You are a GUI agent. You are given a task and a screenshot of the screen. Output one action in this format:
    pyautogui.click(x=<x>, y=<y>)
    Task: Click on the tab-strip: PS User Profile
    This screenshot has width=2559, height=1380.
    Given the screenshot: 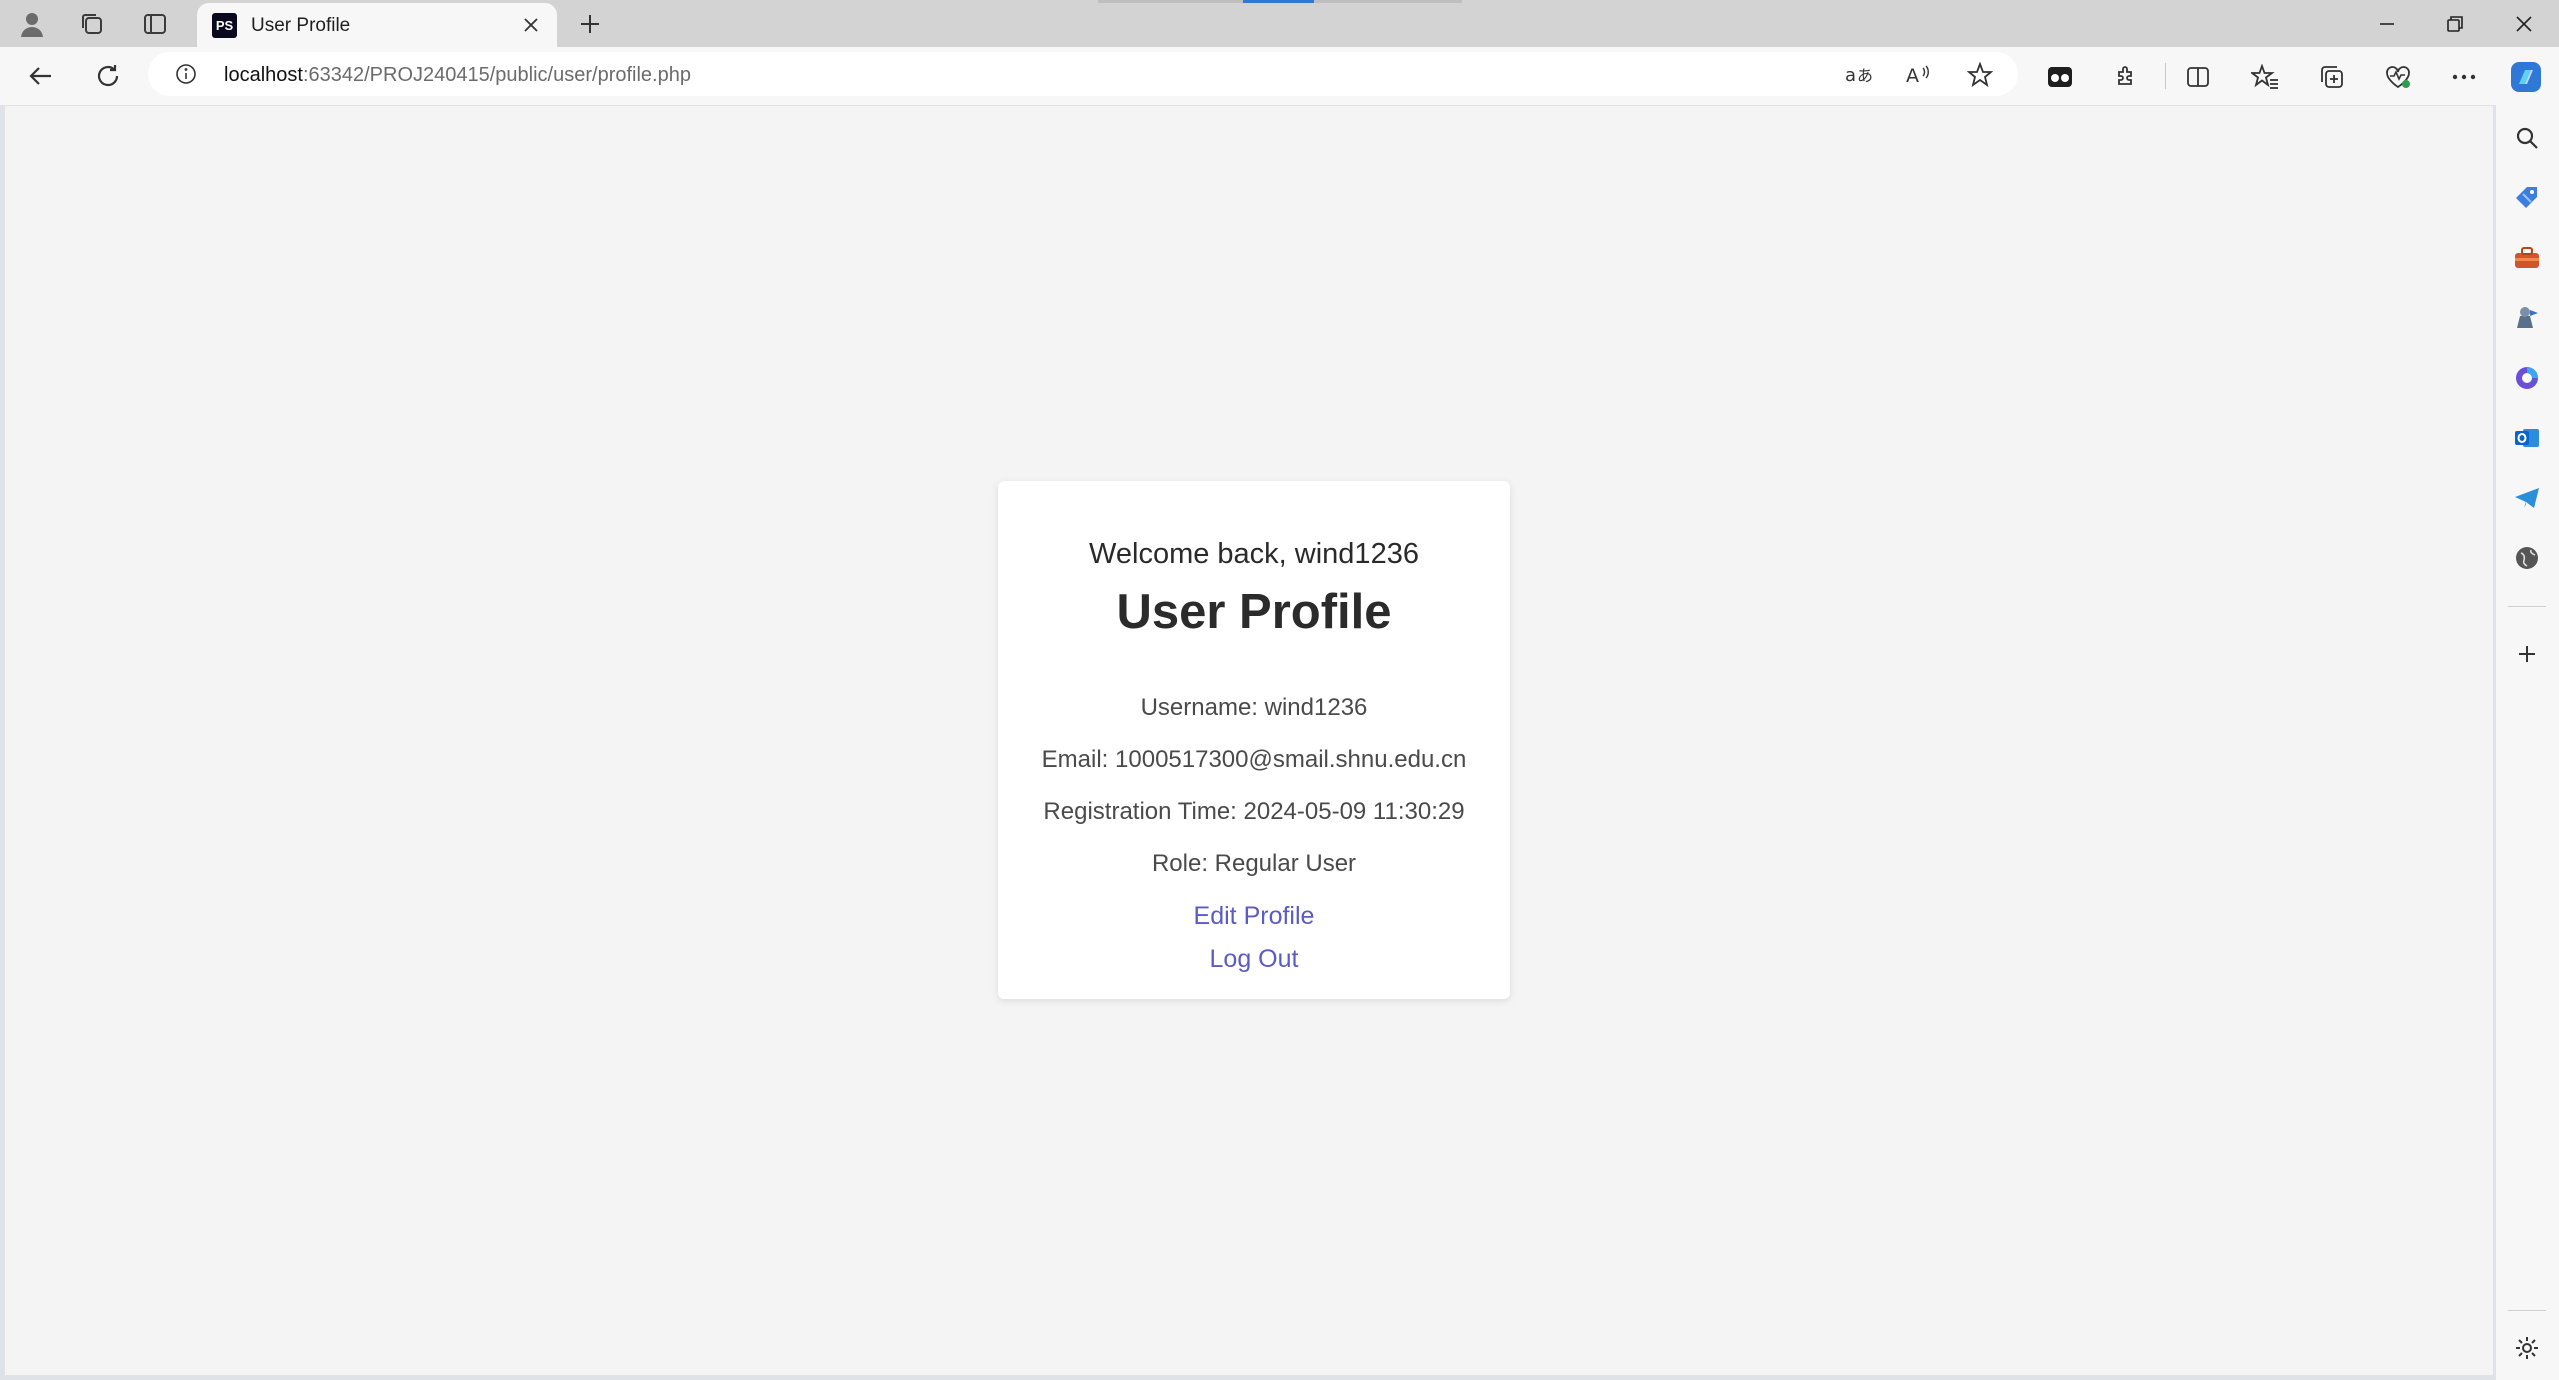 What is the action you would take?
    pyautogui.click(x=1279, y=23)
    